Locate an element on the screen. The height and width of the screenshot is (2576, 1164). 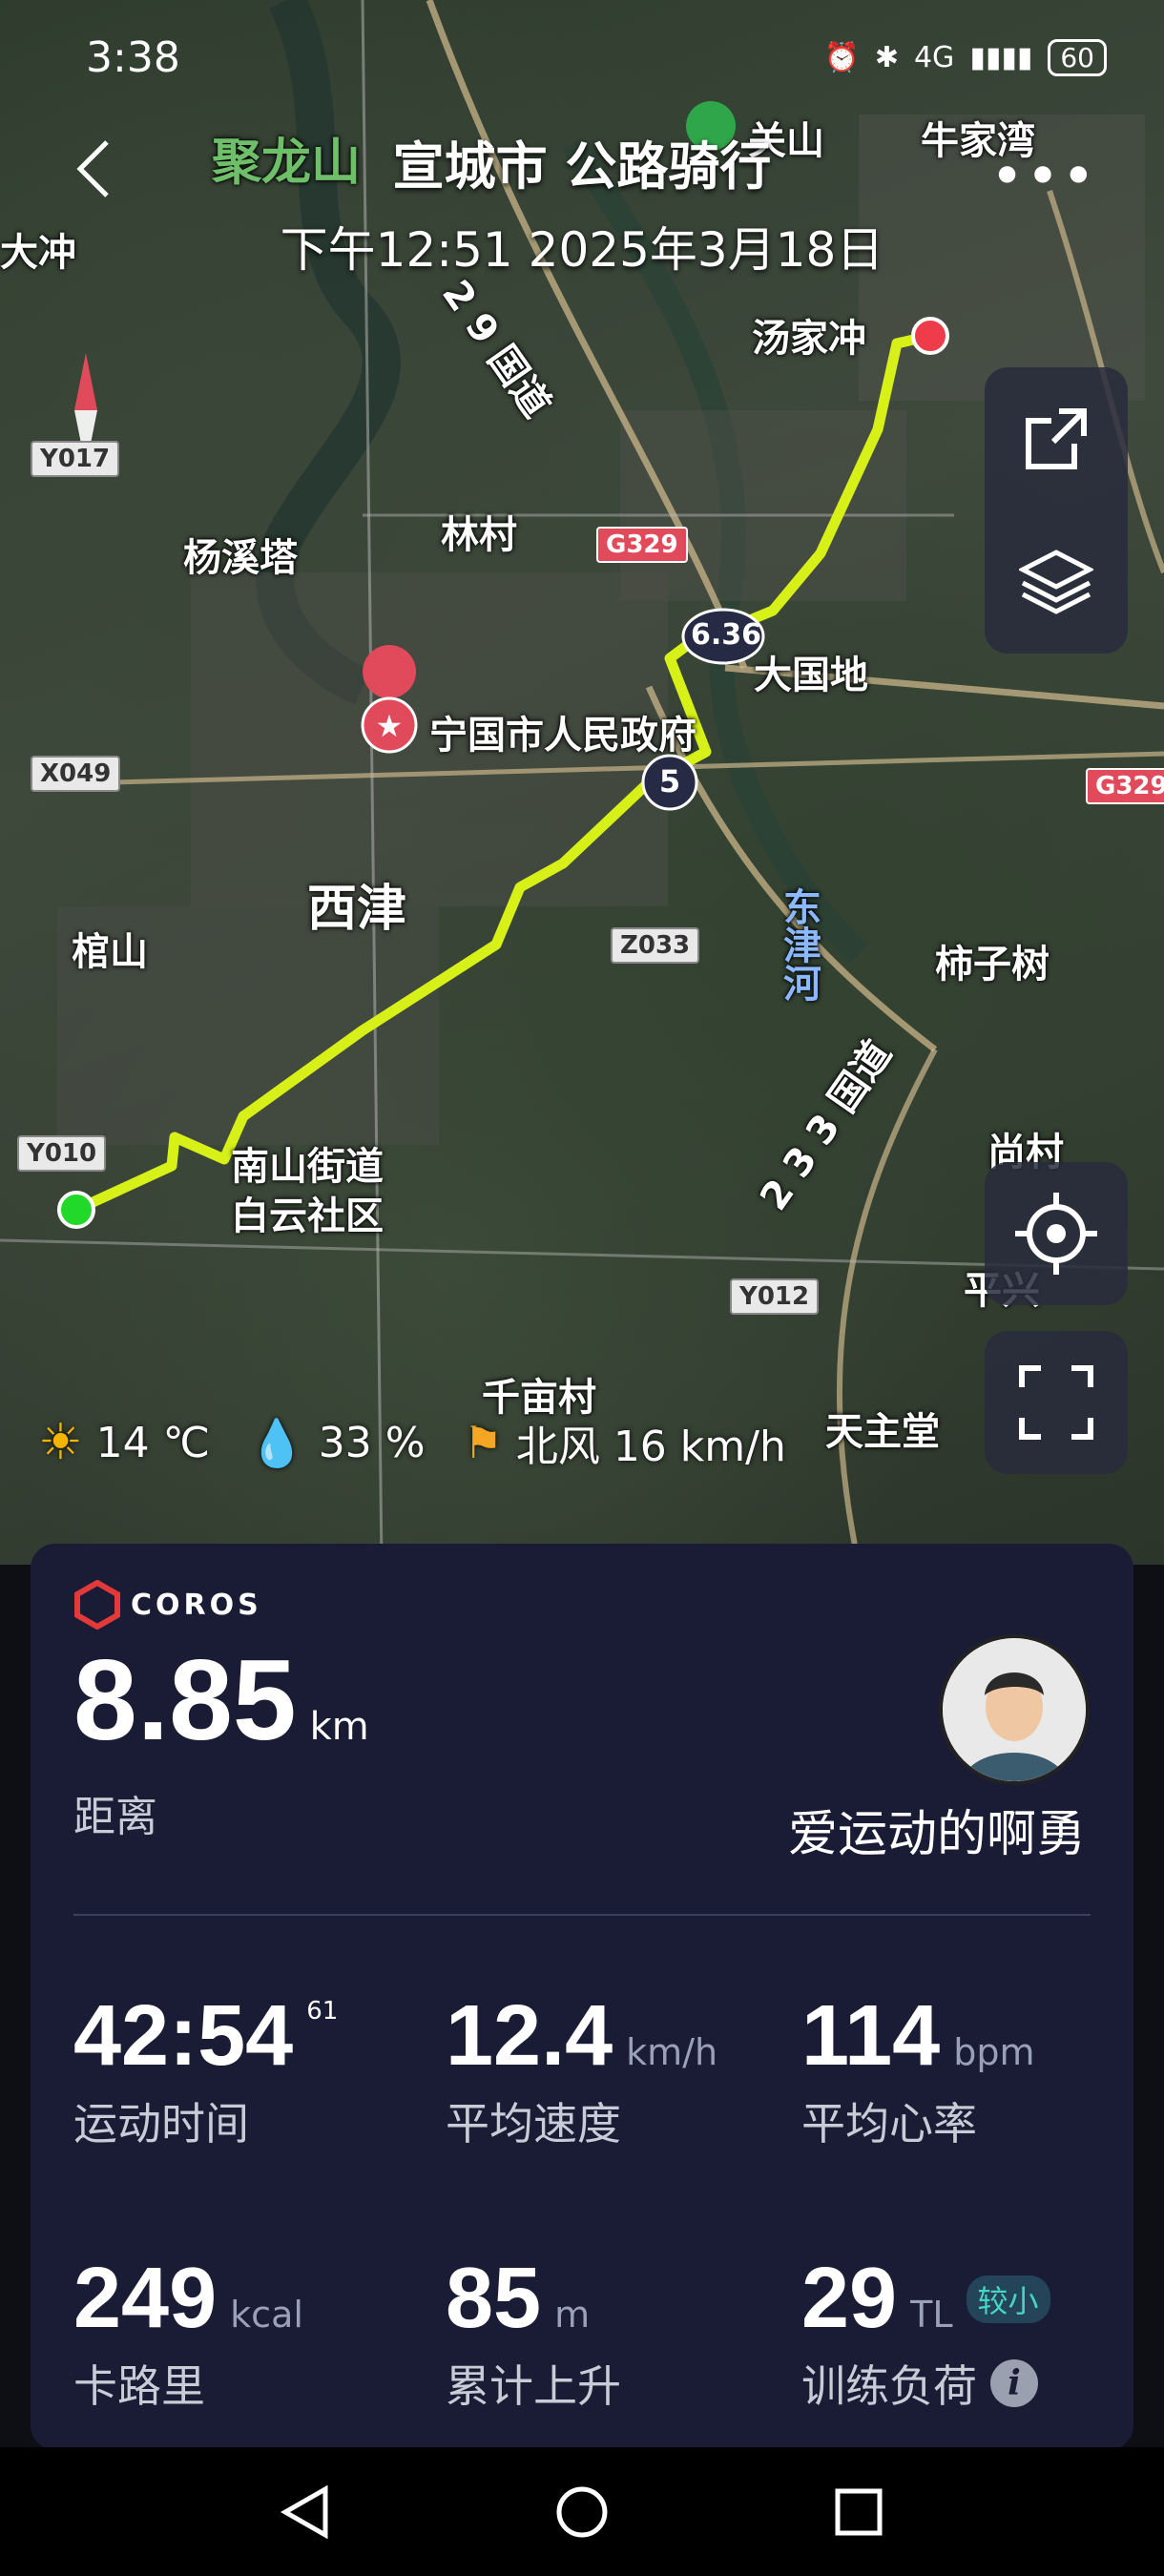
system-nav-bar is located at coordinates (582, 2511).